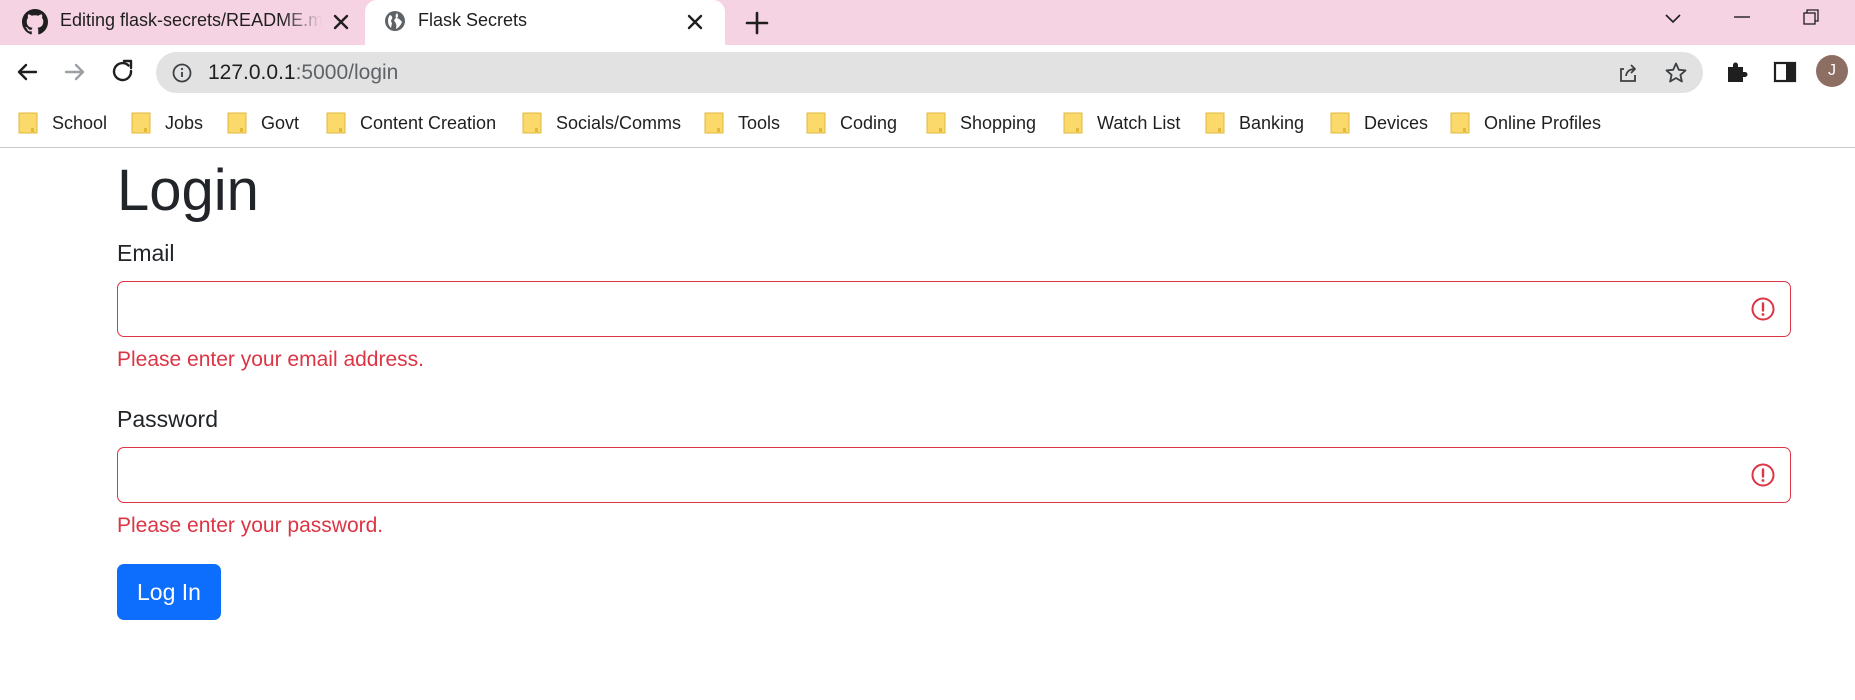 This screenshot has width=1855, height=700. I want to click on bookmark-folder-jobs: Jobs, so click(167, 123).